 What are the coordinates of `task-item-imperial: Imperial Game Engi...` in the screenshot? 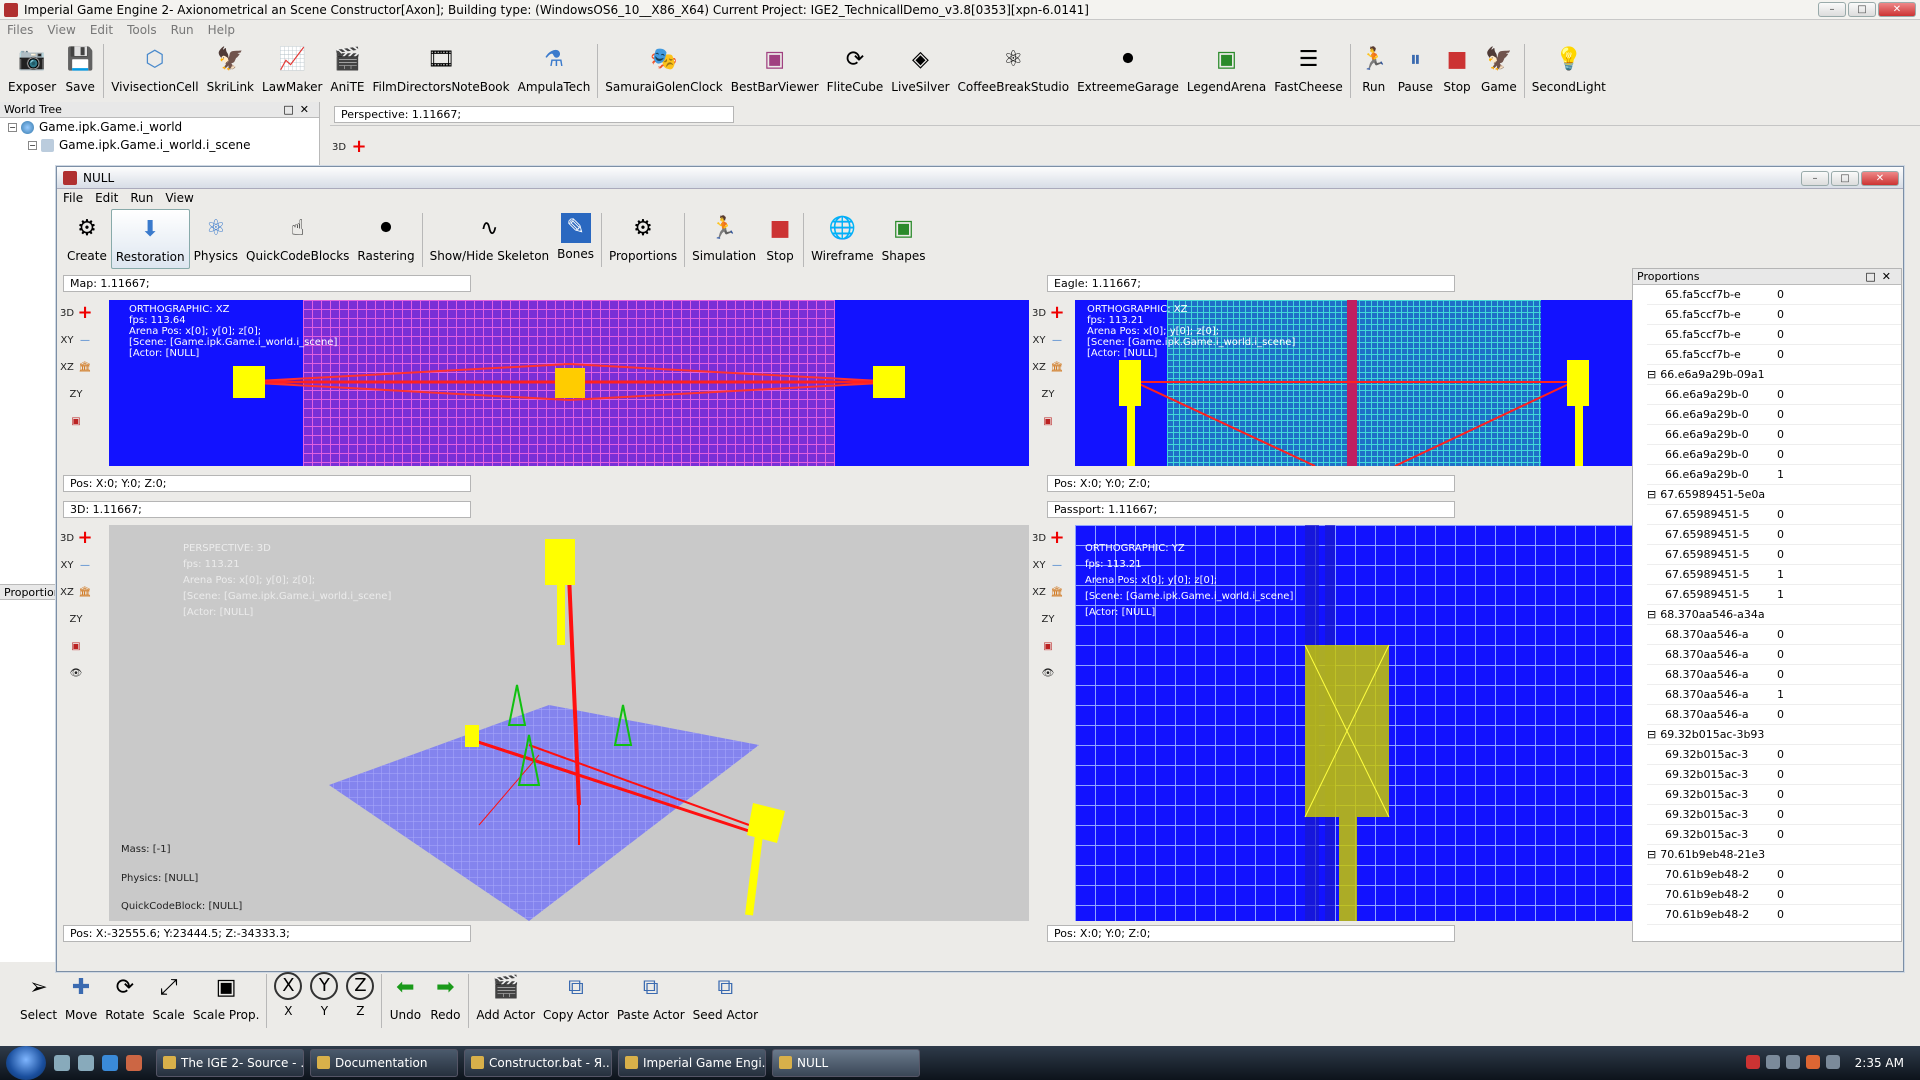 It's located at (692, 1063).